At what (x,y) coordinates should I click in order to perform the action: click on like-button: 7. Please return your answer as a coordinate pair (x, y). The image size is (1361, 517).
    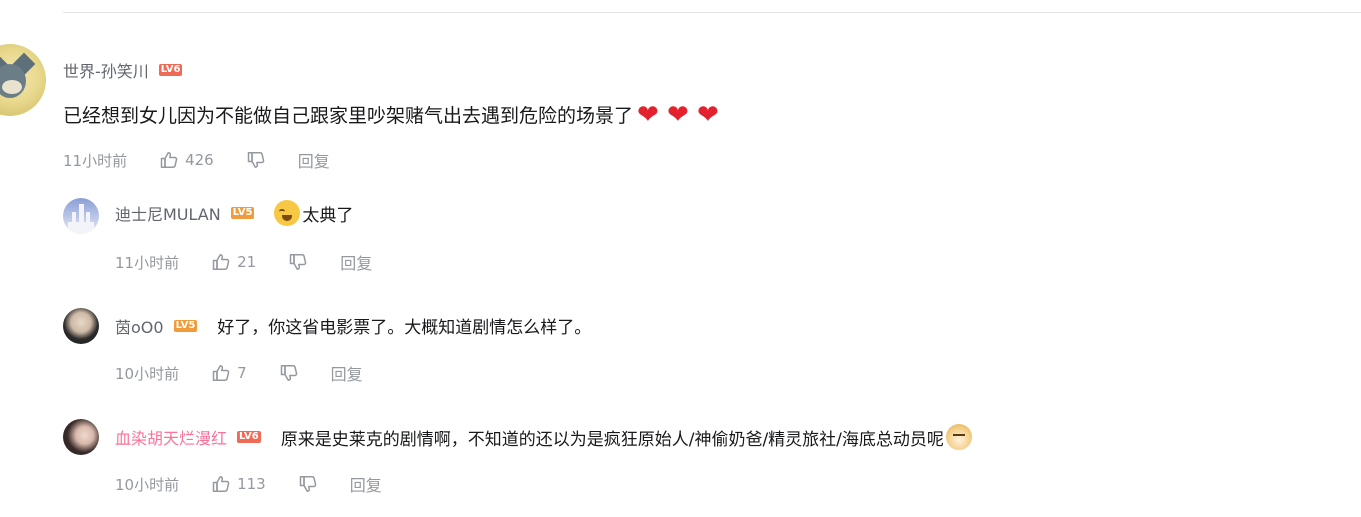
    Looking at the image, I should click on (229, 373).